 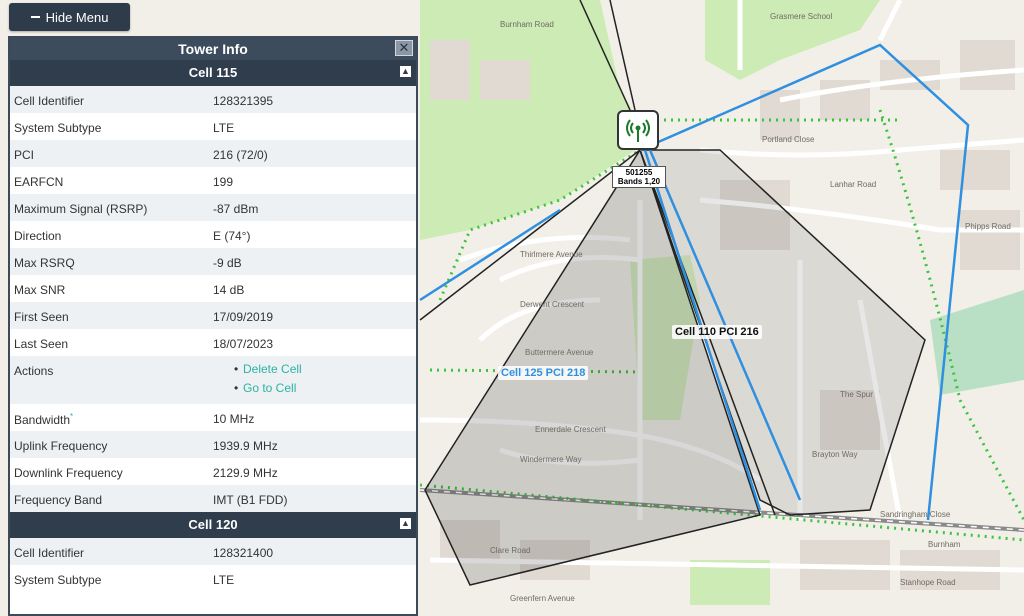 What do you see at coordinates (325, 388) in the screenshot?
I see `go-to-cell-link: Go to Cell` at bounding box center [325, 388].